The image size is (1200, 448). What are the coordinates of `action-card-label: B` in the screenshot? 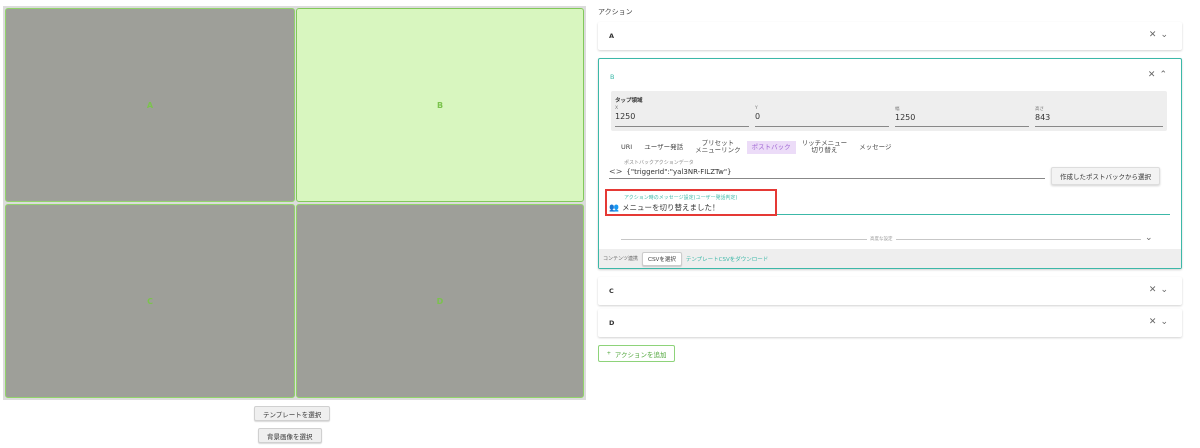 It's located at (612, 77).